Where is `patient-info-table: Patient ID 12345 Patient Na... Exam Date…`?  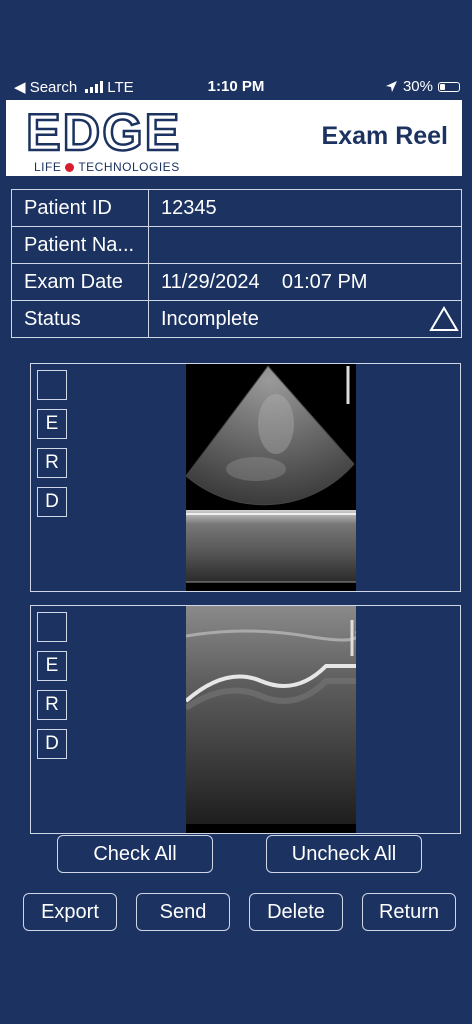 patient-info-table: Patient ID 12345 Patient Na... Exam Date… is located at coordinates (236, 263).